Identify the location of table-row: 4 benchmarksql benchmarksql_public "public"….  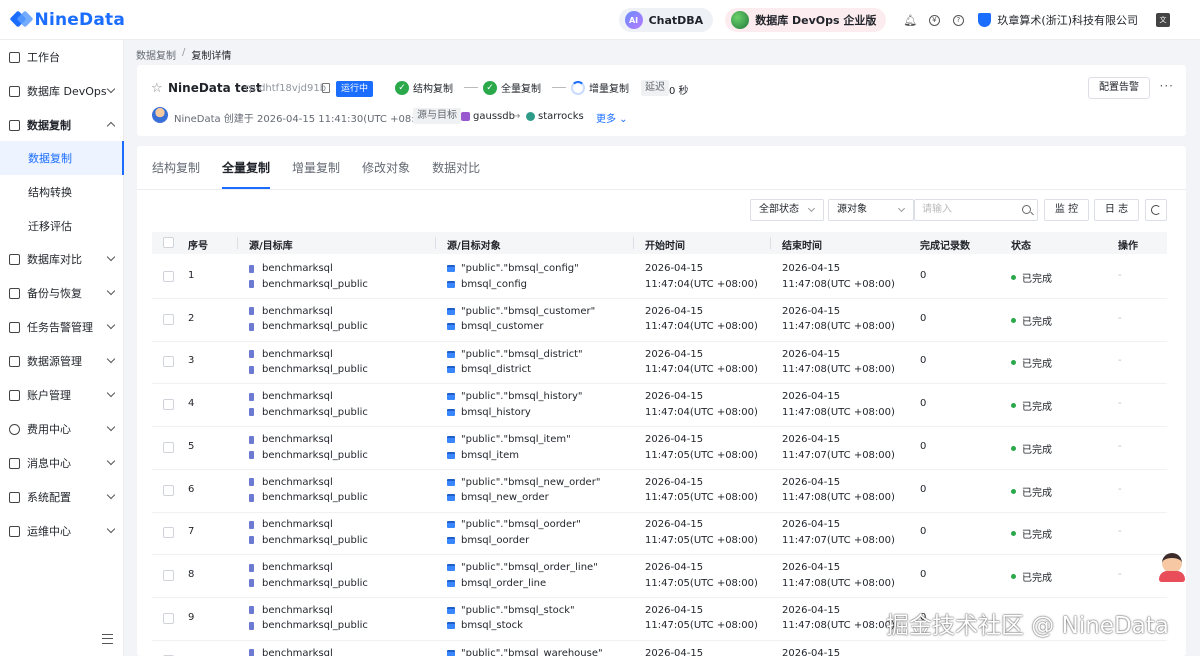
(659, 406).